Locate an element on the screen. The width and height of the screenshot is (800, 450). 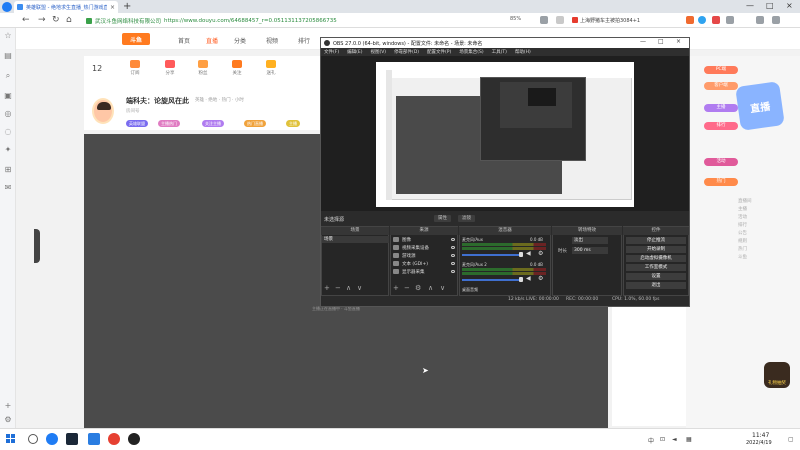
share-button: 分享 is located at coordinates (170, 68).